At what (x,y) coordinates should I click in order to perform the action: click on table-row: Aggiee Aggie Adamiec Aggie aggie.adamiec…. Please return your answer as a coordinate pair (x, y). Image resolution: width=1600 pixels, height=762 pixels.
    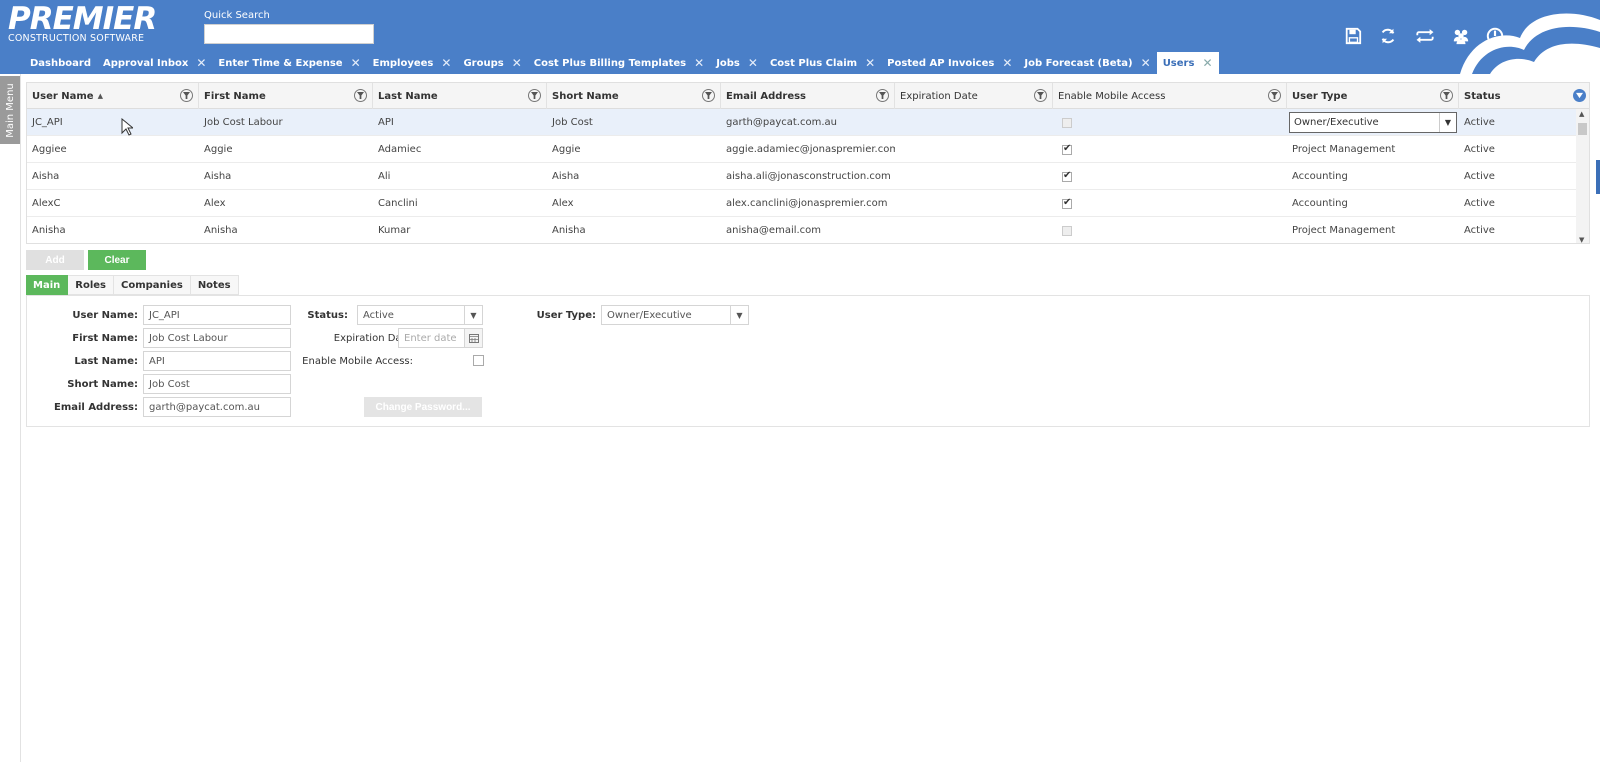
    Looking at the image, I should click on (802, 149).